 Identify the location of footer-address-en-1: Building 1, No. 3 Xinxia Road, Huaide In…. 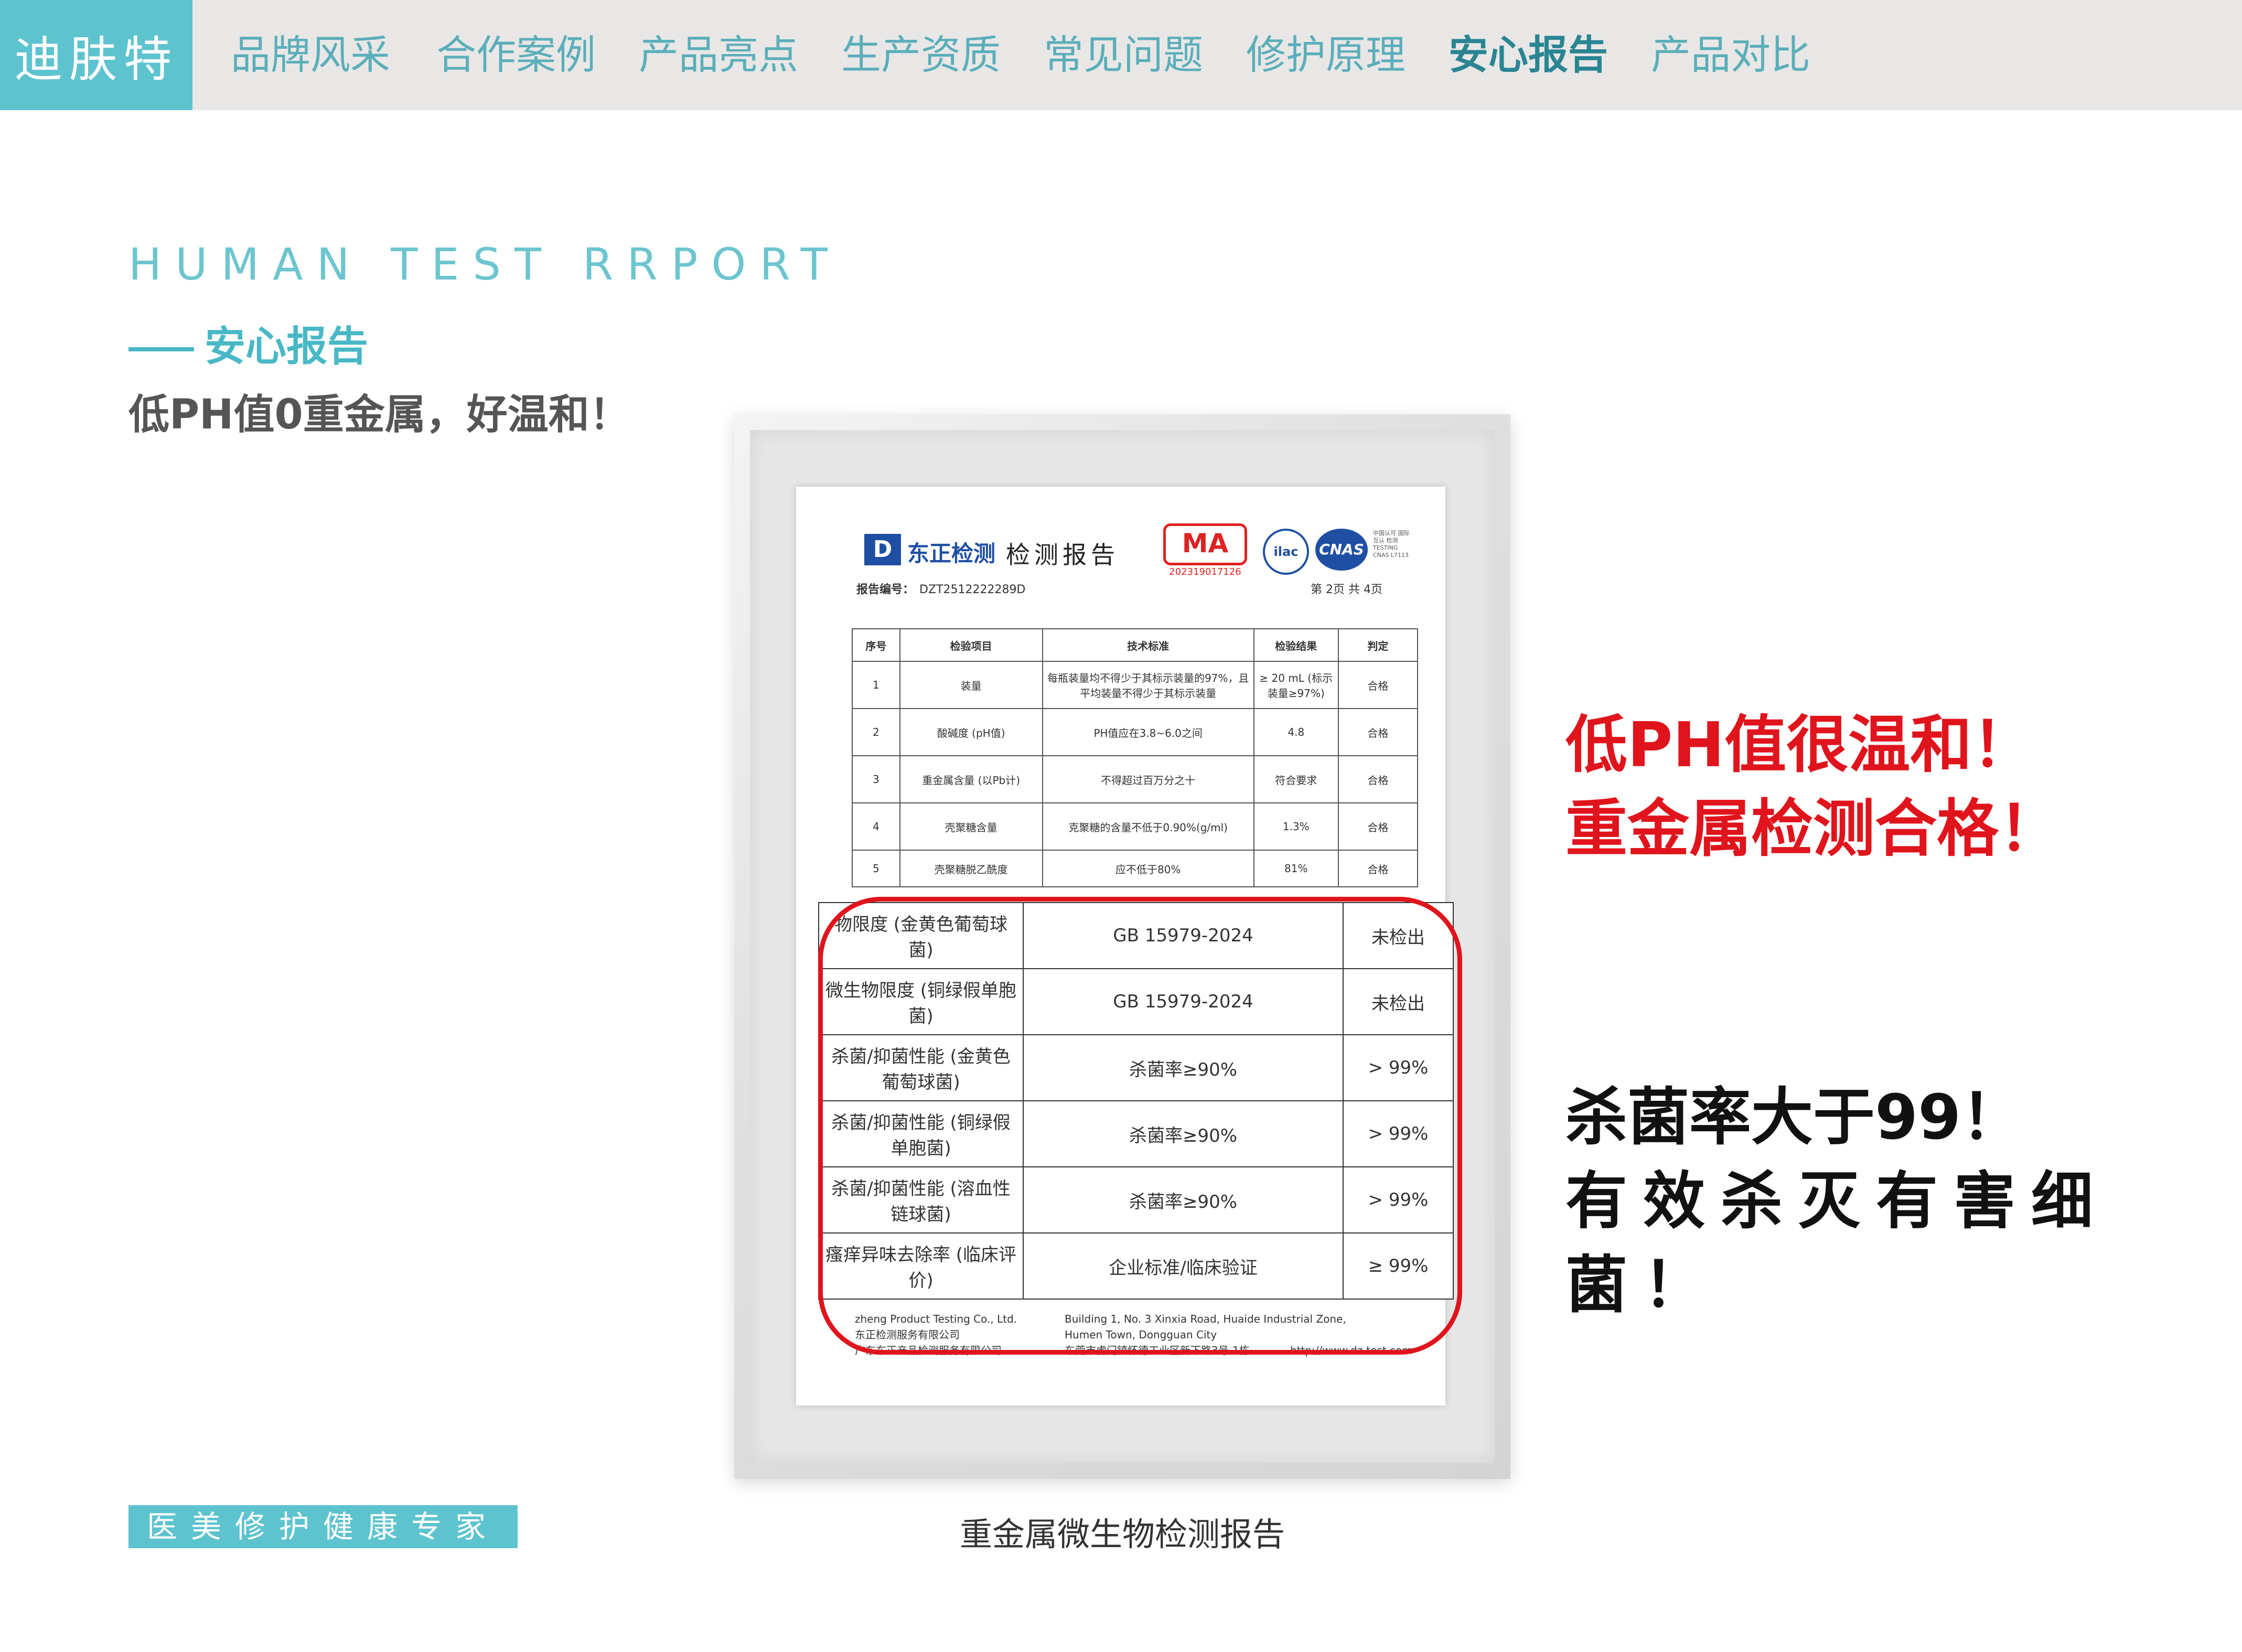
(1206, 1319).